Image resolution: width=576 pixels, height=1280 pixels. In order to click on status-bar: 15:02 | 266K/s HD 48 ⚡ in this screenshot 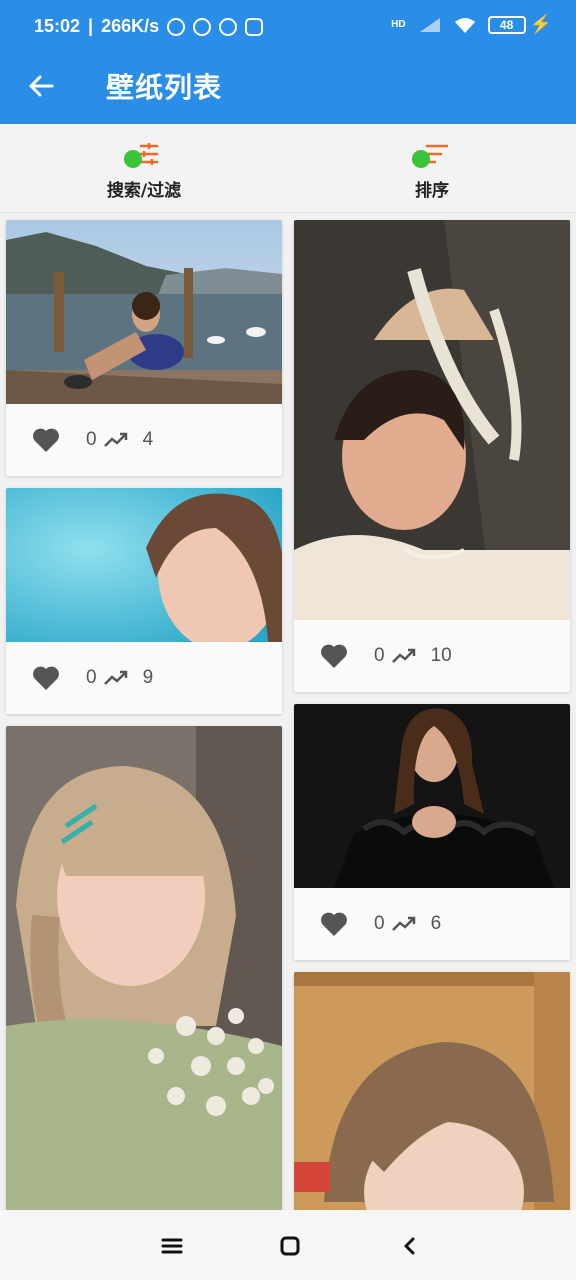, I will do `click(293, 25)`.